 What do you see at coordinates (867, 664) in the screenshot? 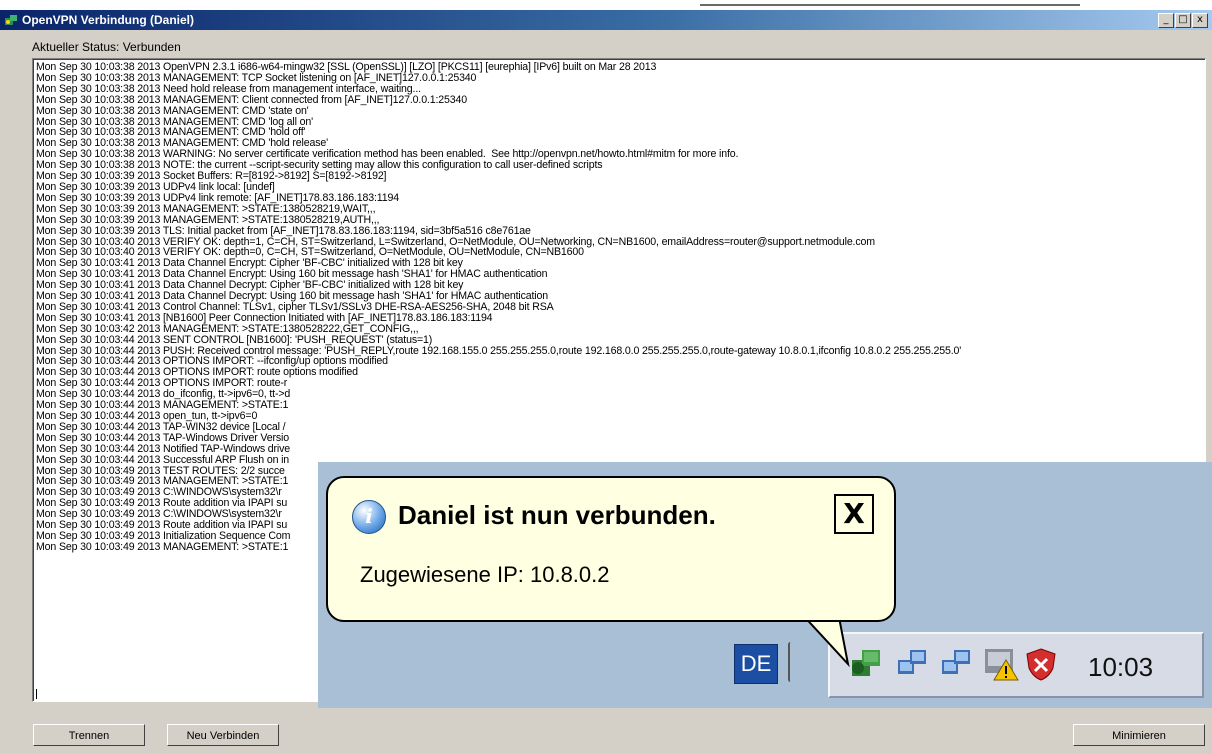
I see `openvpn-tray-icon` at bounding box center [867, 664].